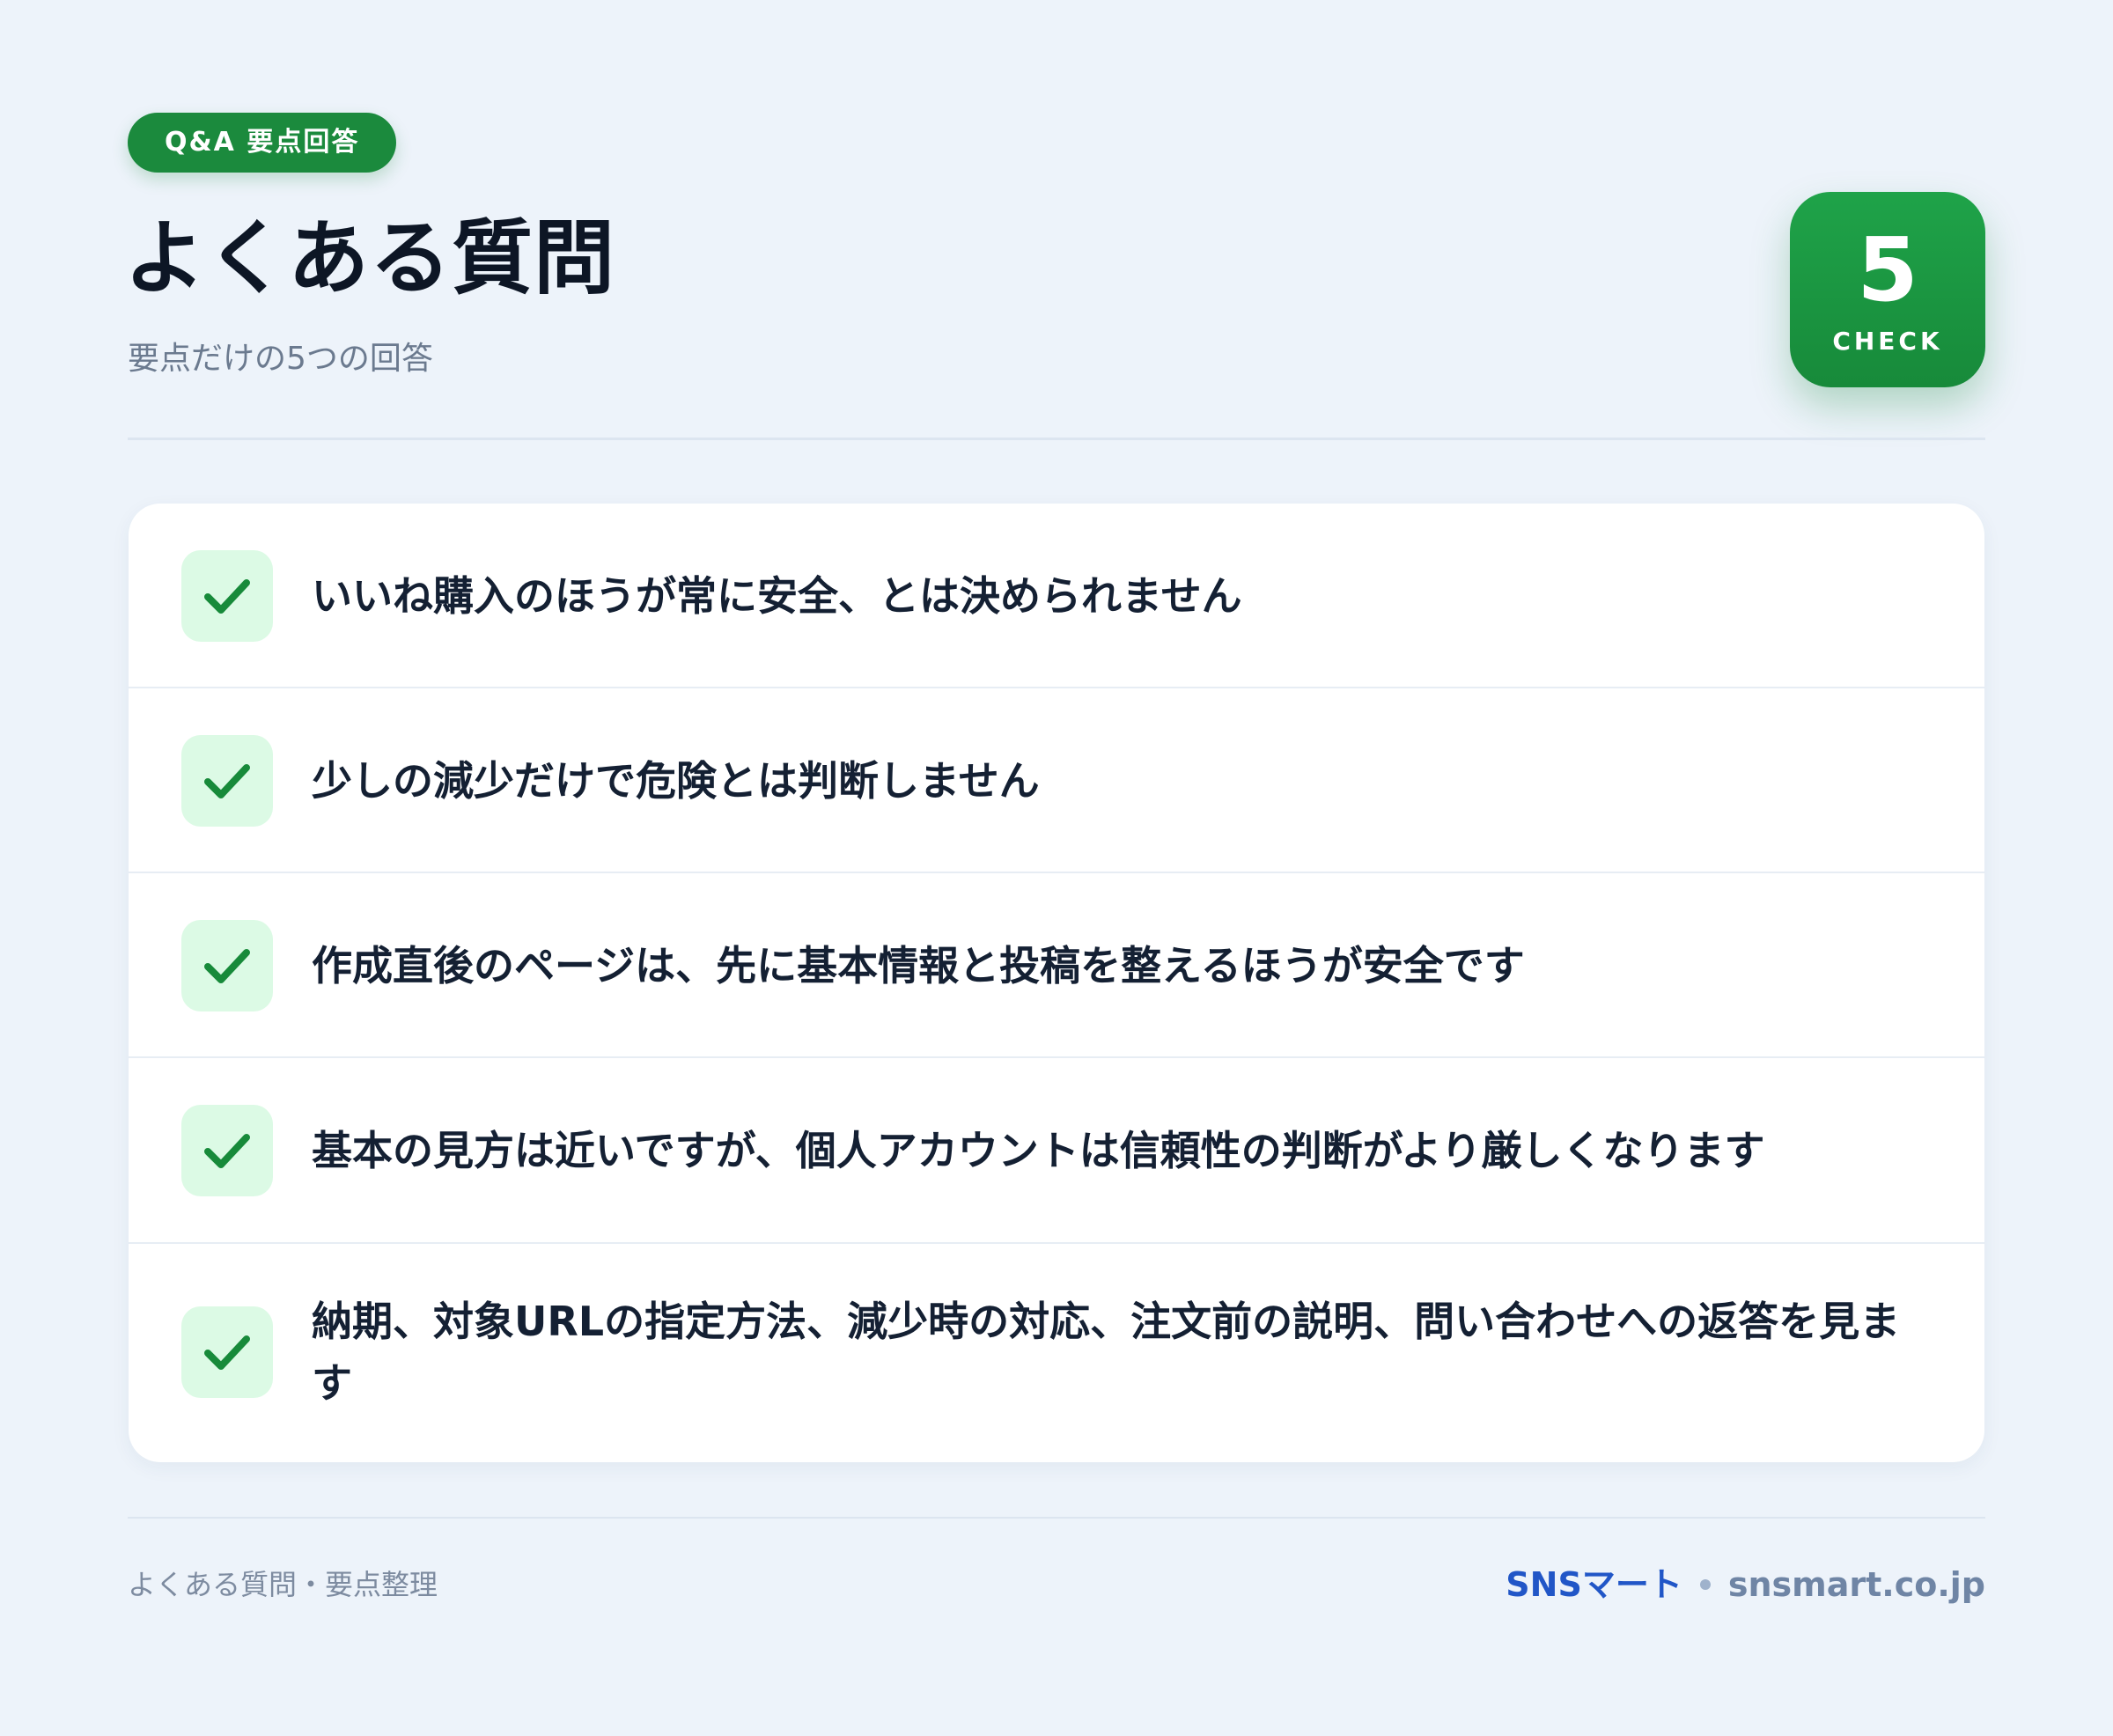 The width and height of the screenshot is (2113, 1736). I want to click on site-domain: snsmart.co.jp, so click(1856, 1584).